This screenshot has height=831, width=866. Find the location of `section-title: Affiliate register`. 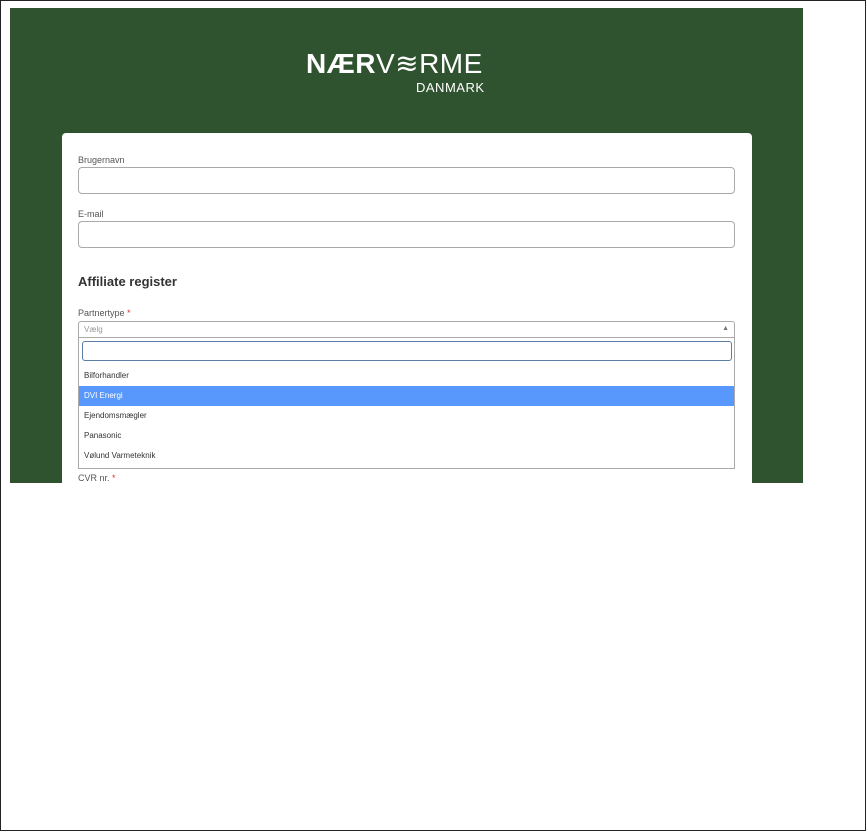

section-title: Affiliate register is located at coordinates (127, 281).